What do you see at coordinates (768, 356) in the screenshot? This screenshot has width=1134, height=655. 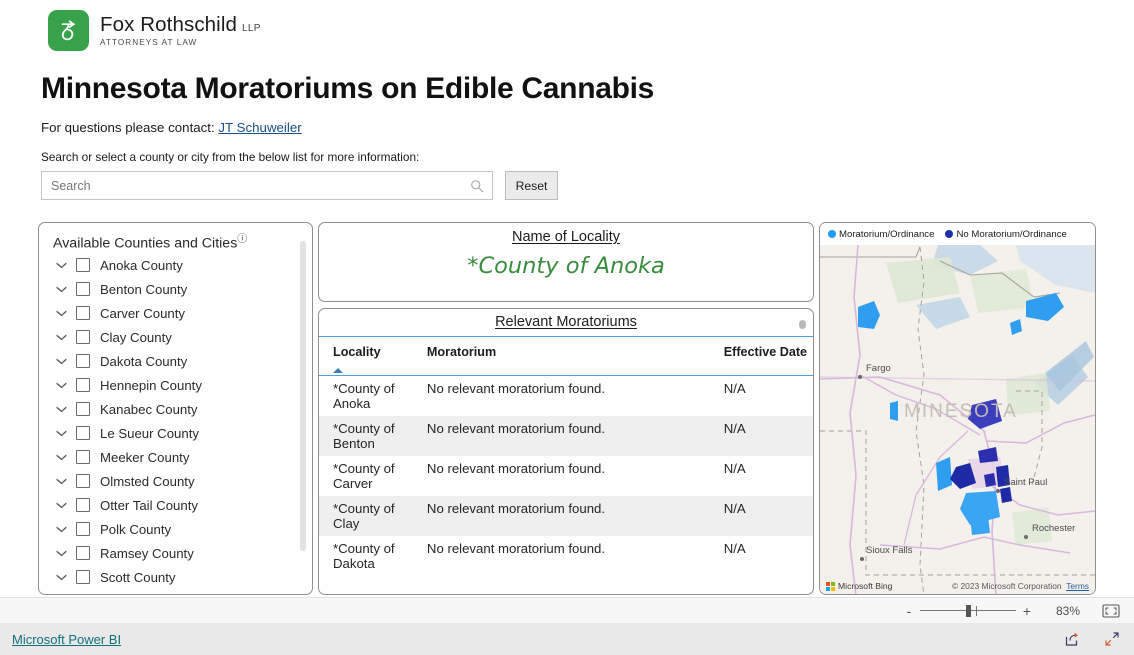 I see `column-header-effective-date: Effective Date` at bounding box center [768, 356].